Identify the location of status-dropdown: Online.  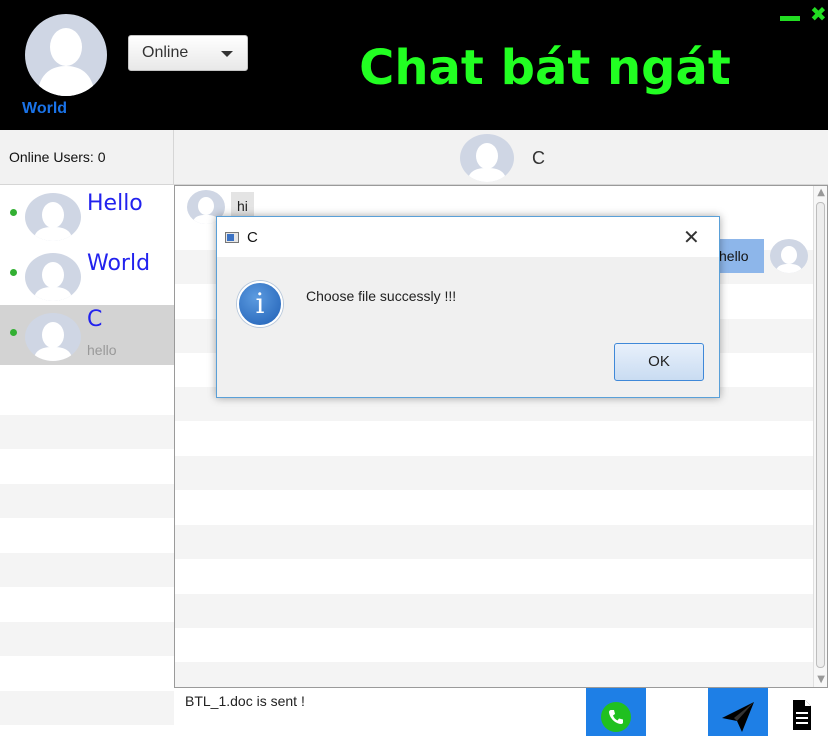
(188, 53).